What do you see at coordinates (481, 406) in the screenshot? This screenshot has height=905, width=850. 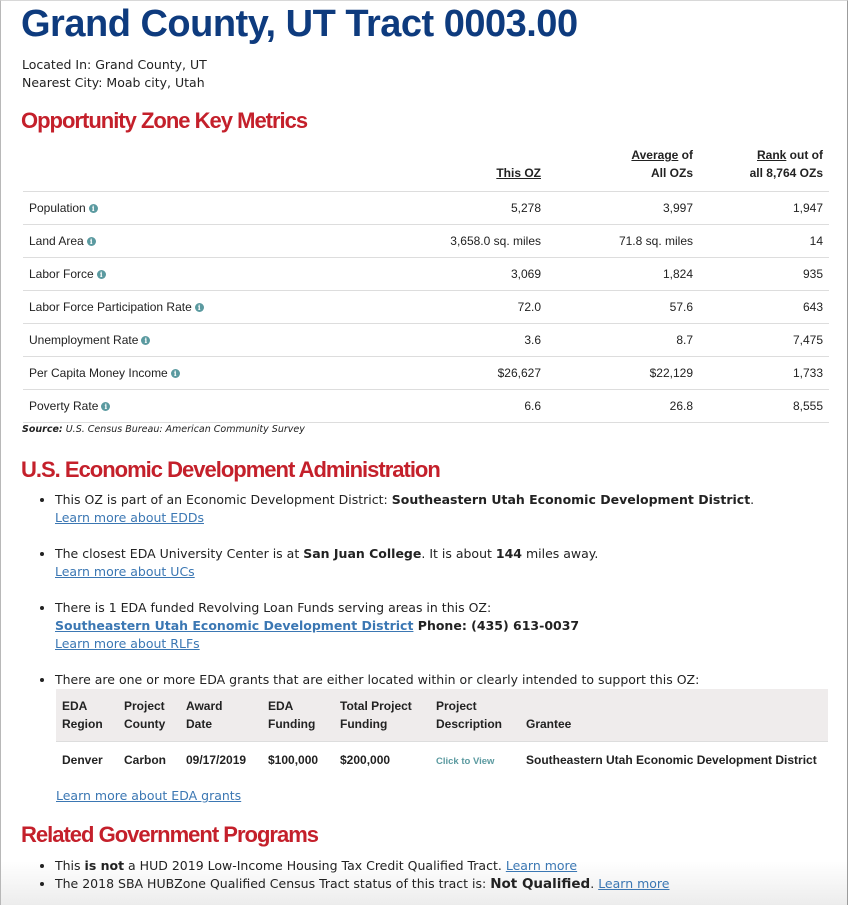 I see `this-oz-value: 6.6` at bounding box center [481, 406].